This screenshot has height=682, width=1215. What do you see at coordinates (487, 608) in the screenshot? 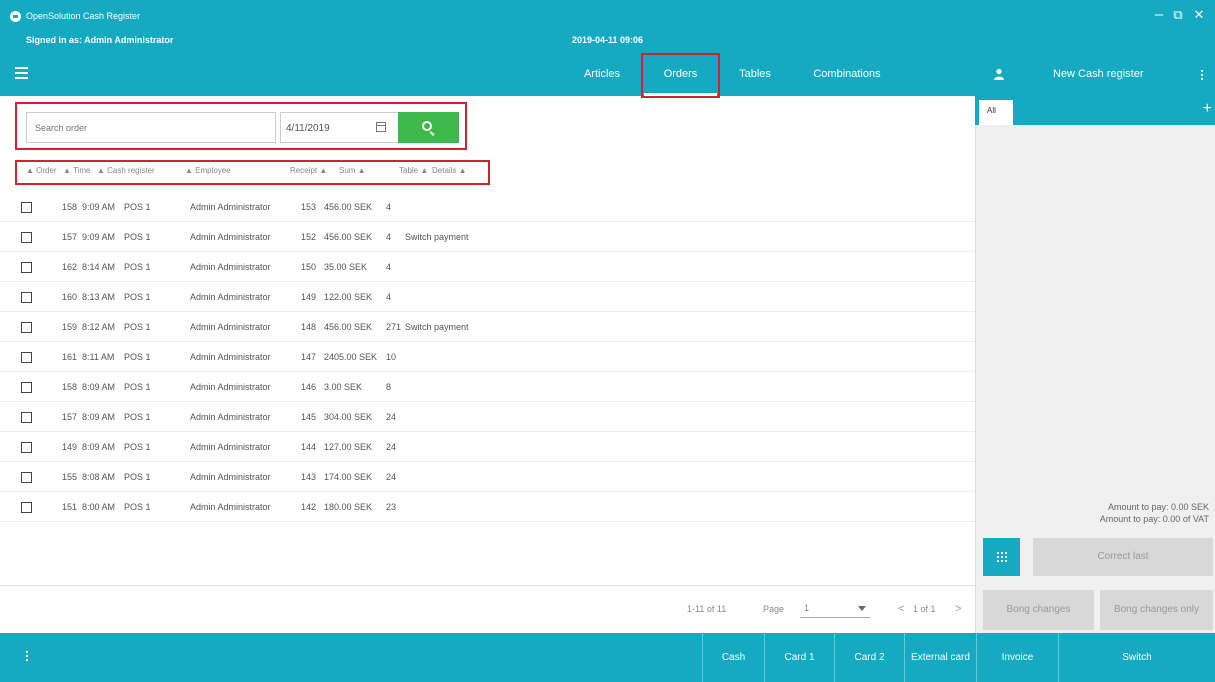
I see `pagination: 1-11 of 11 Page 1 < 1 of 1 >` at bounding box center [487, 608].